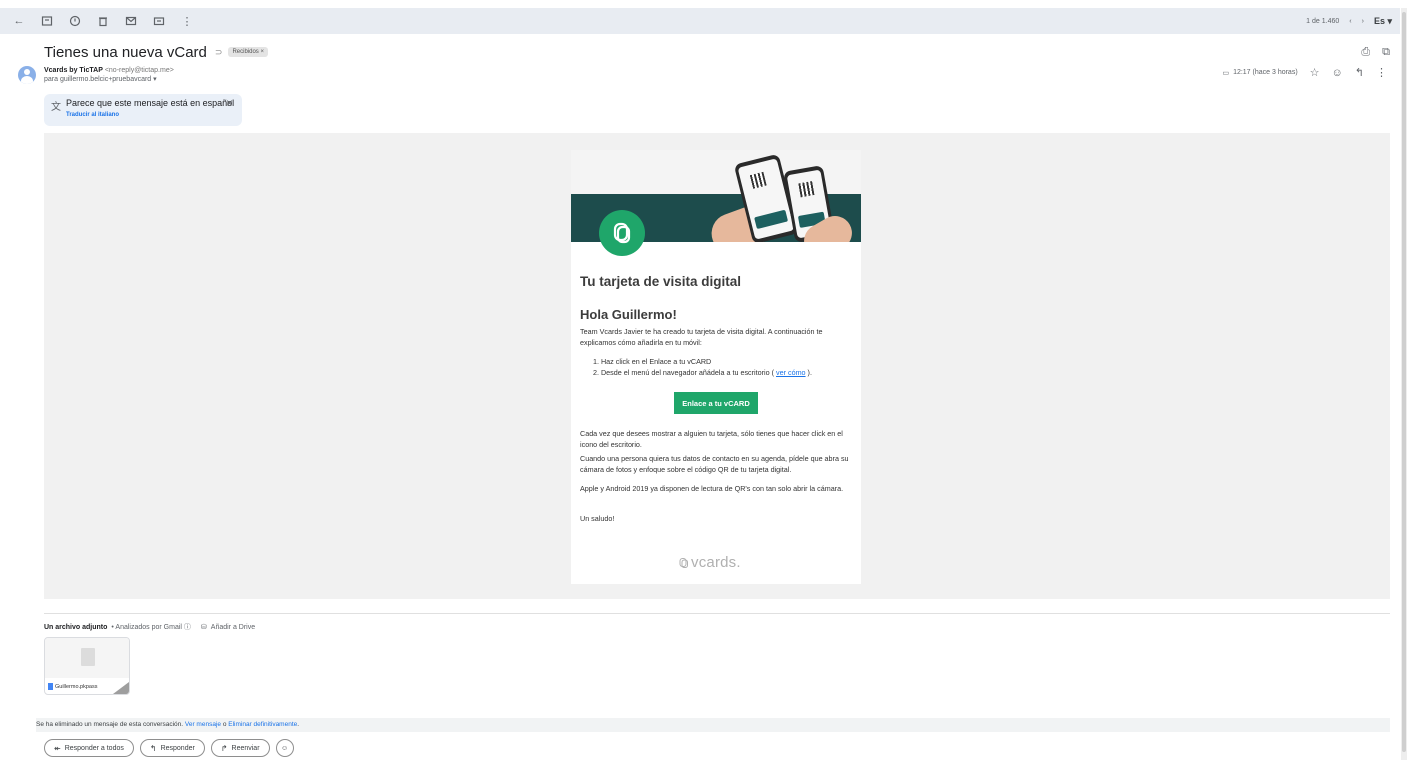 The width and height of the screenshot is (1413, 760). What do you see at coordinates (1365, 52) in the screenshot?
I see `print-icon: ⎙` at bounding box center [1365, 52].